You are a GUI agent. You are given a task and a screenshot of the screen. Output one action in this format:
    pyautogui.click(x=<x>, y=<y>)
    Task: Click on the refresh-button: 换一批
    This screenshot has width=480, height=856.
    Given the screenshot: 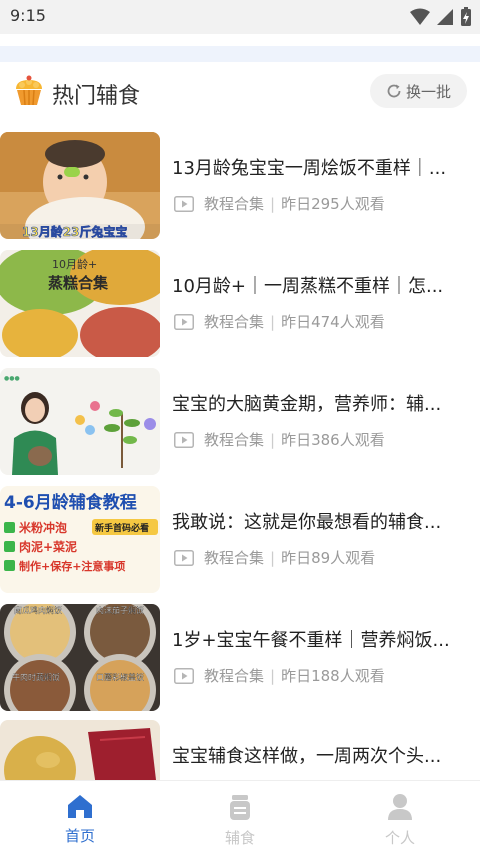 What is the action you would take?
    pyautogui.click(x=418, y=91)
    